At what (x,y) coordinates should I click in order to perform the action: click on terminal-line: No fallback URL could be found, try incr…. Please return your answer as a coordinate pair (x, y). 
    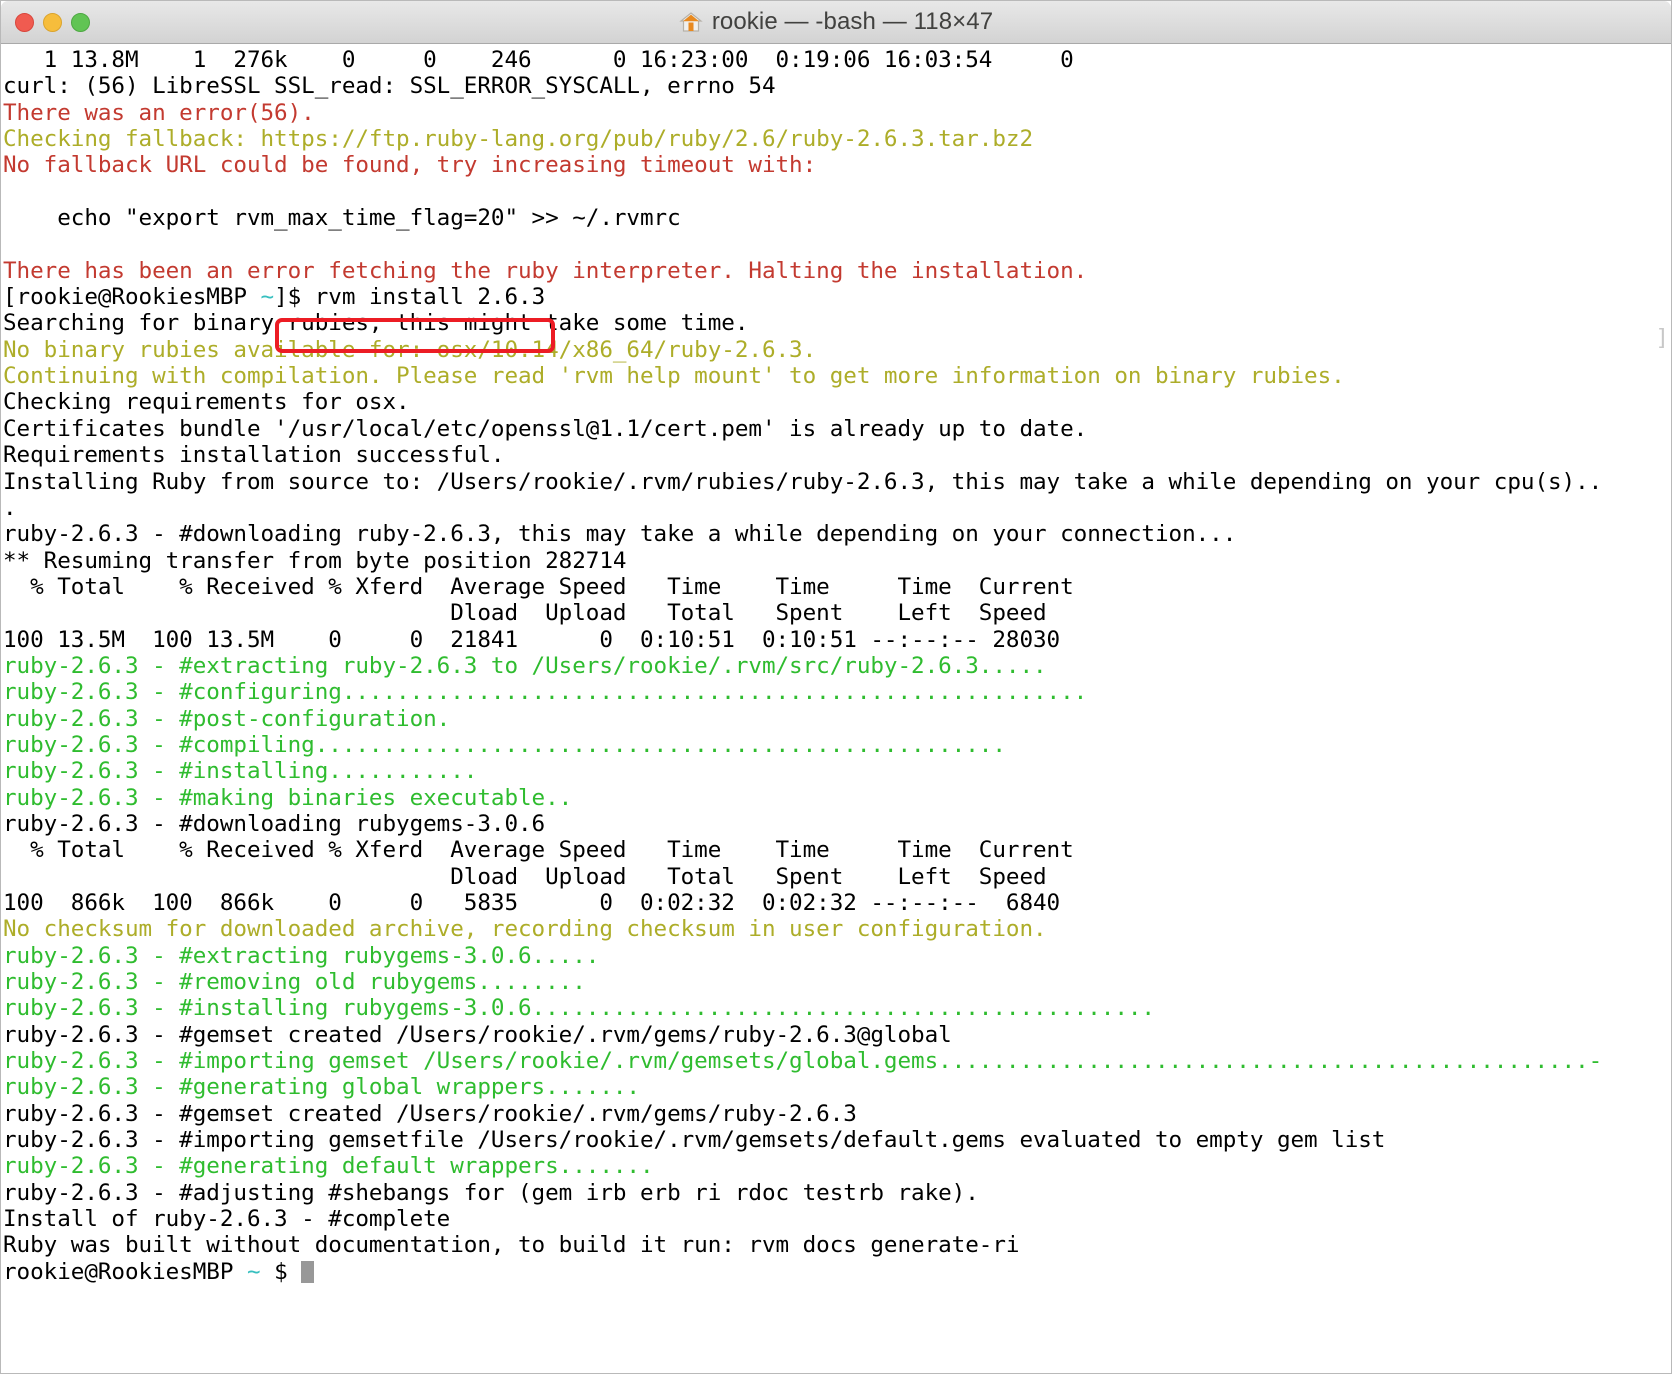
    Looking at the image, I should click on (410, 165).